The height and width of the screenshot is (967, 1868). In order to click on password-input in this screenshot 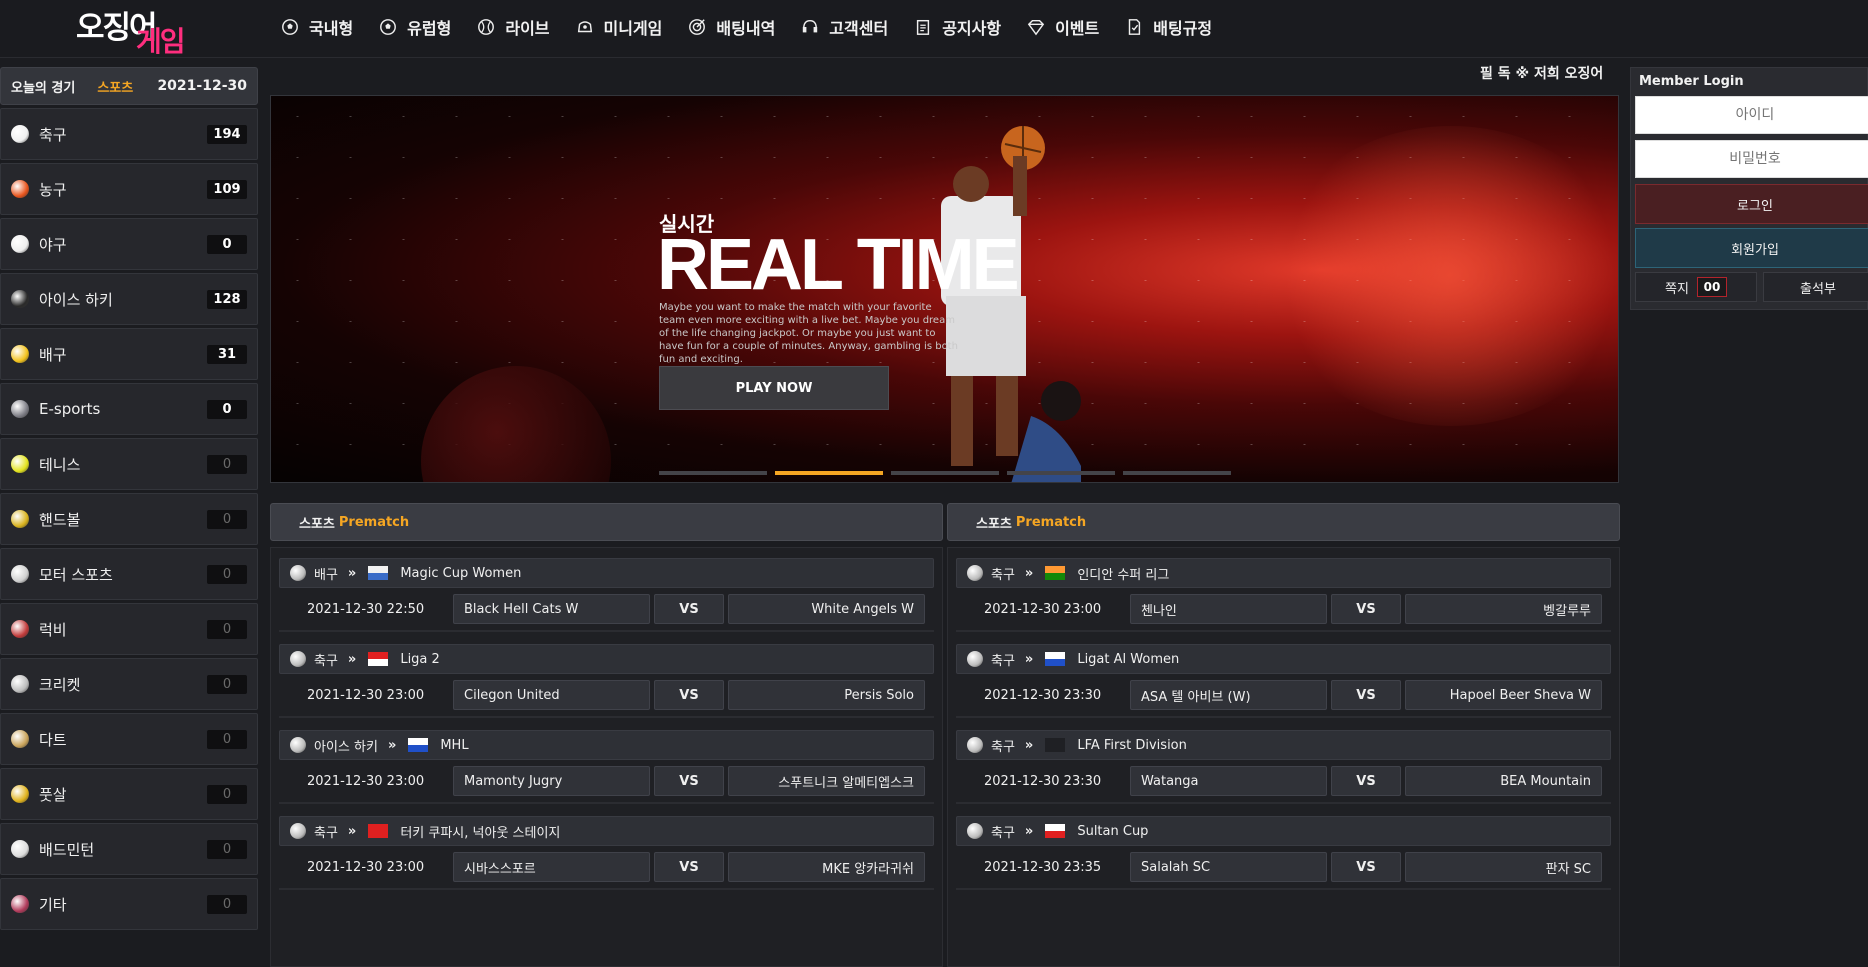, I will do `click(1751, 159)`.